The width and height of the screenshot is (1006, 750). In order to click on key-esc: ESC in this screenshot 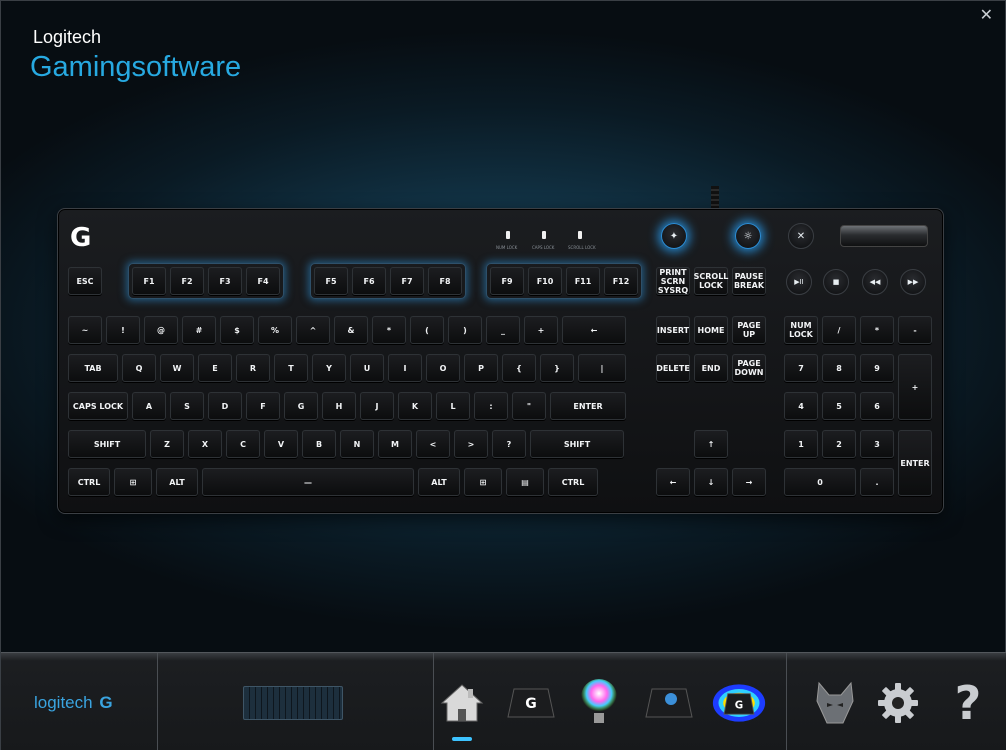, I will do `click(85, 281)`.